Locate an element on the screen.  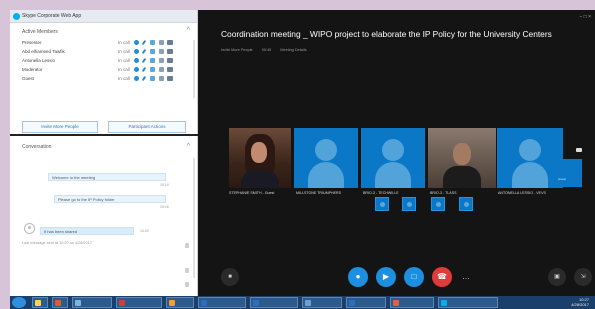
word-icon is located at coordinates (352, 303).